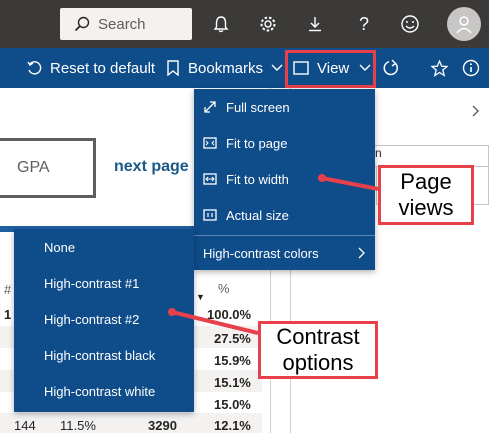  What do you see at coordinates (215, 322) in the screenshot?
I see `contrast-options-arrow` at bounding box center [215, 322].